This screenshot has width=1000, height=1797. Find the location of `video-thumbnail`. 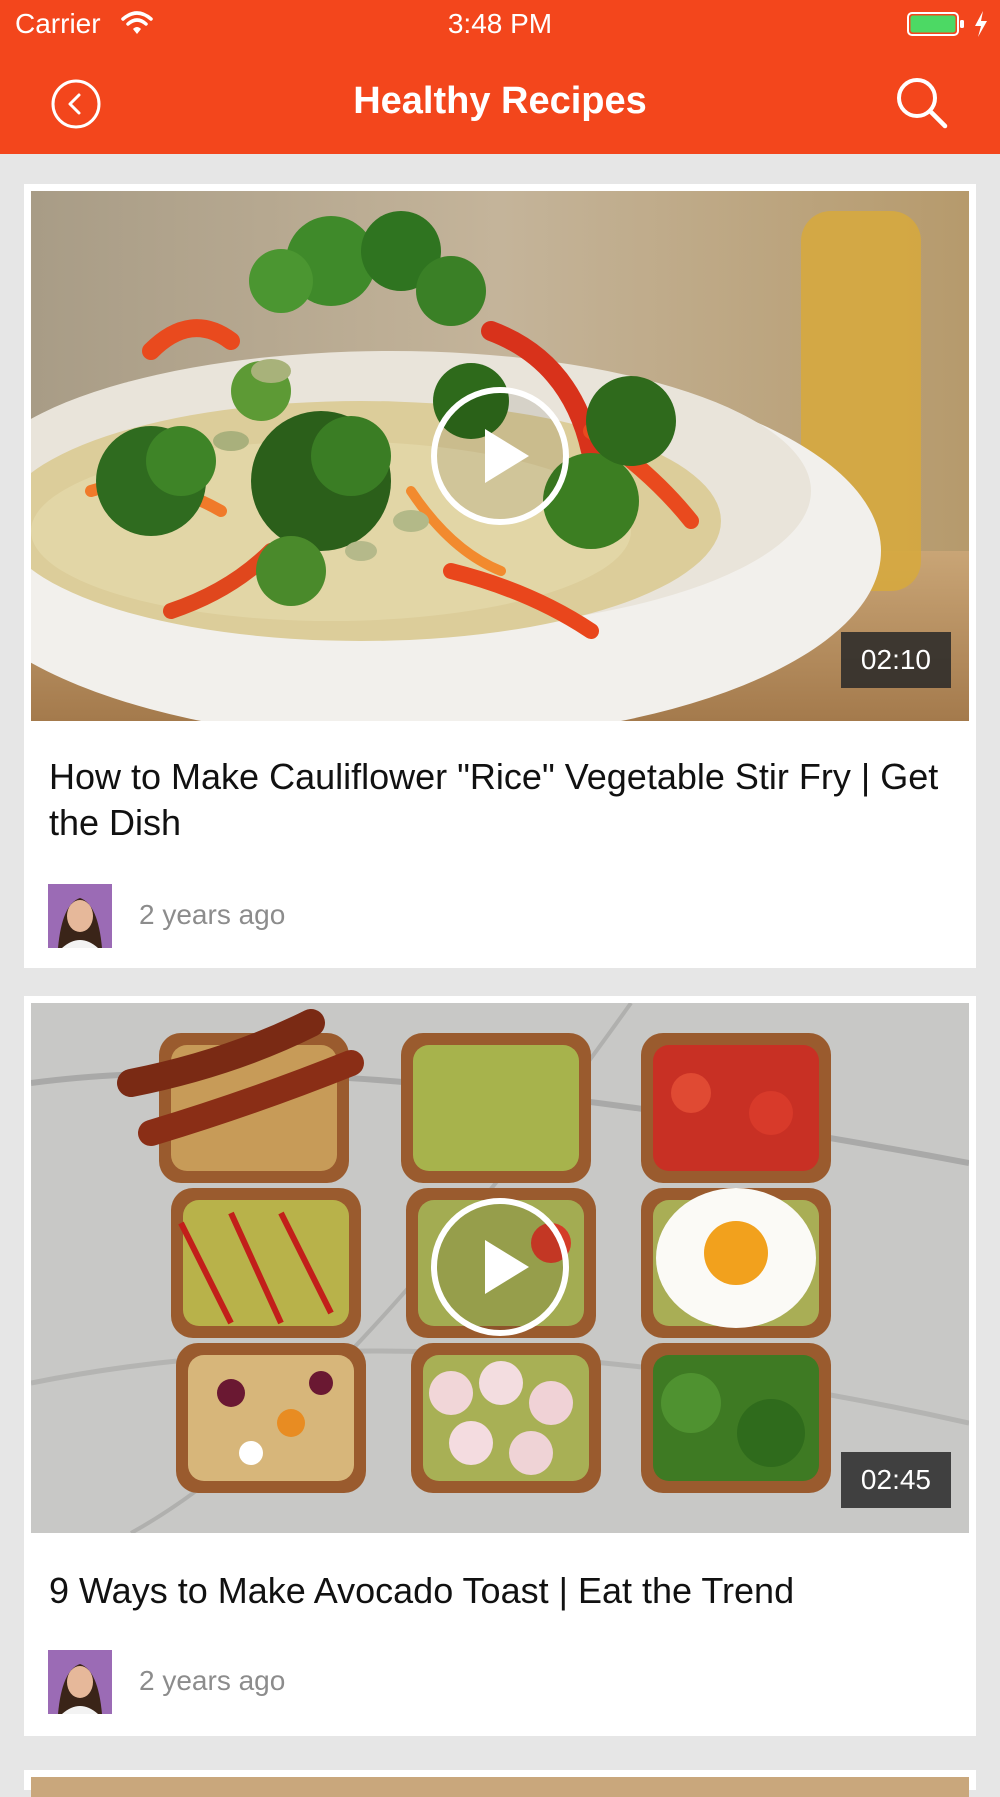

video-thumbnail is located at coordinates (500, 1787).